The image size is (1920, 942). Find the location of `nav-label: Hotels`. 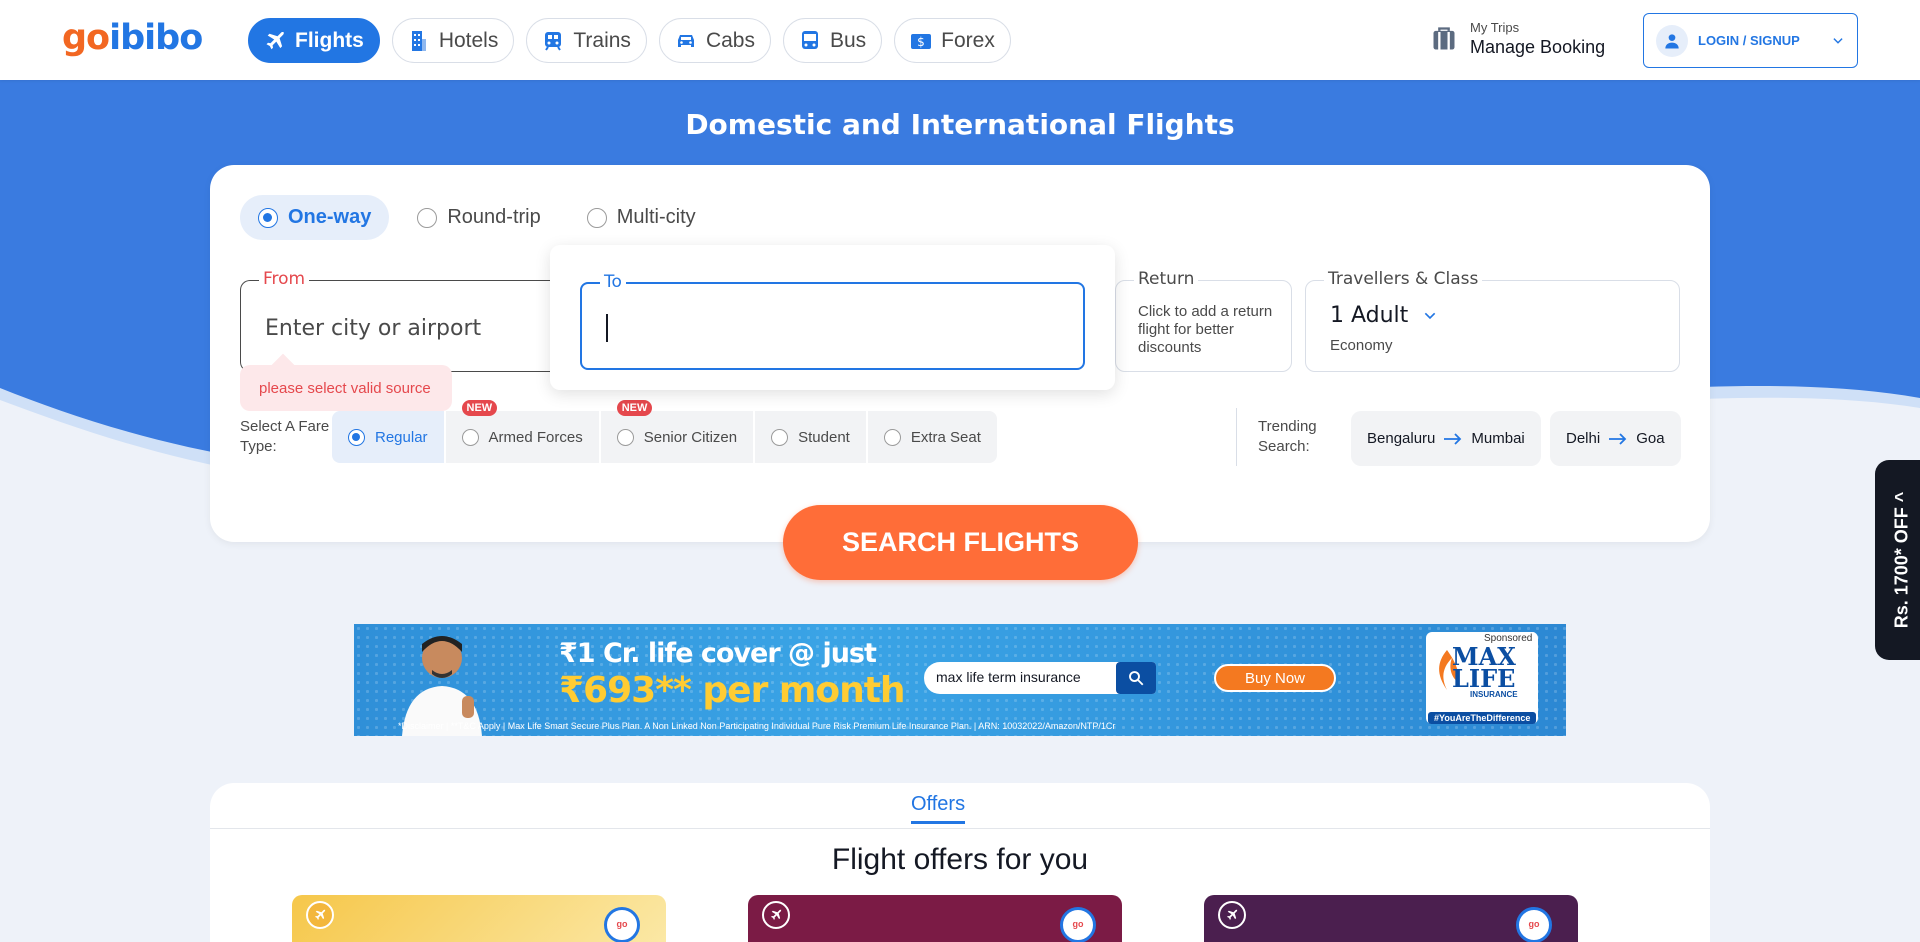

nav-label: Hotels is located at coordinates (468, 40).